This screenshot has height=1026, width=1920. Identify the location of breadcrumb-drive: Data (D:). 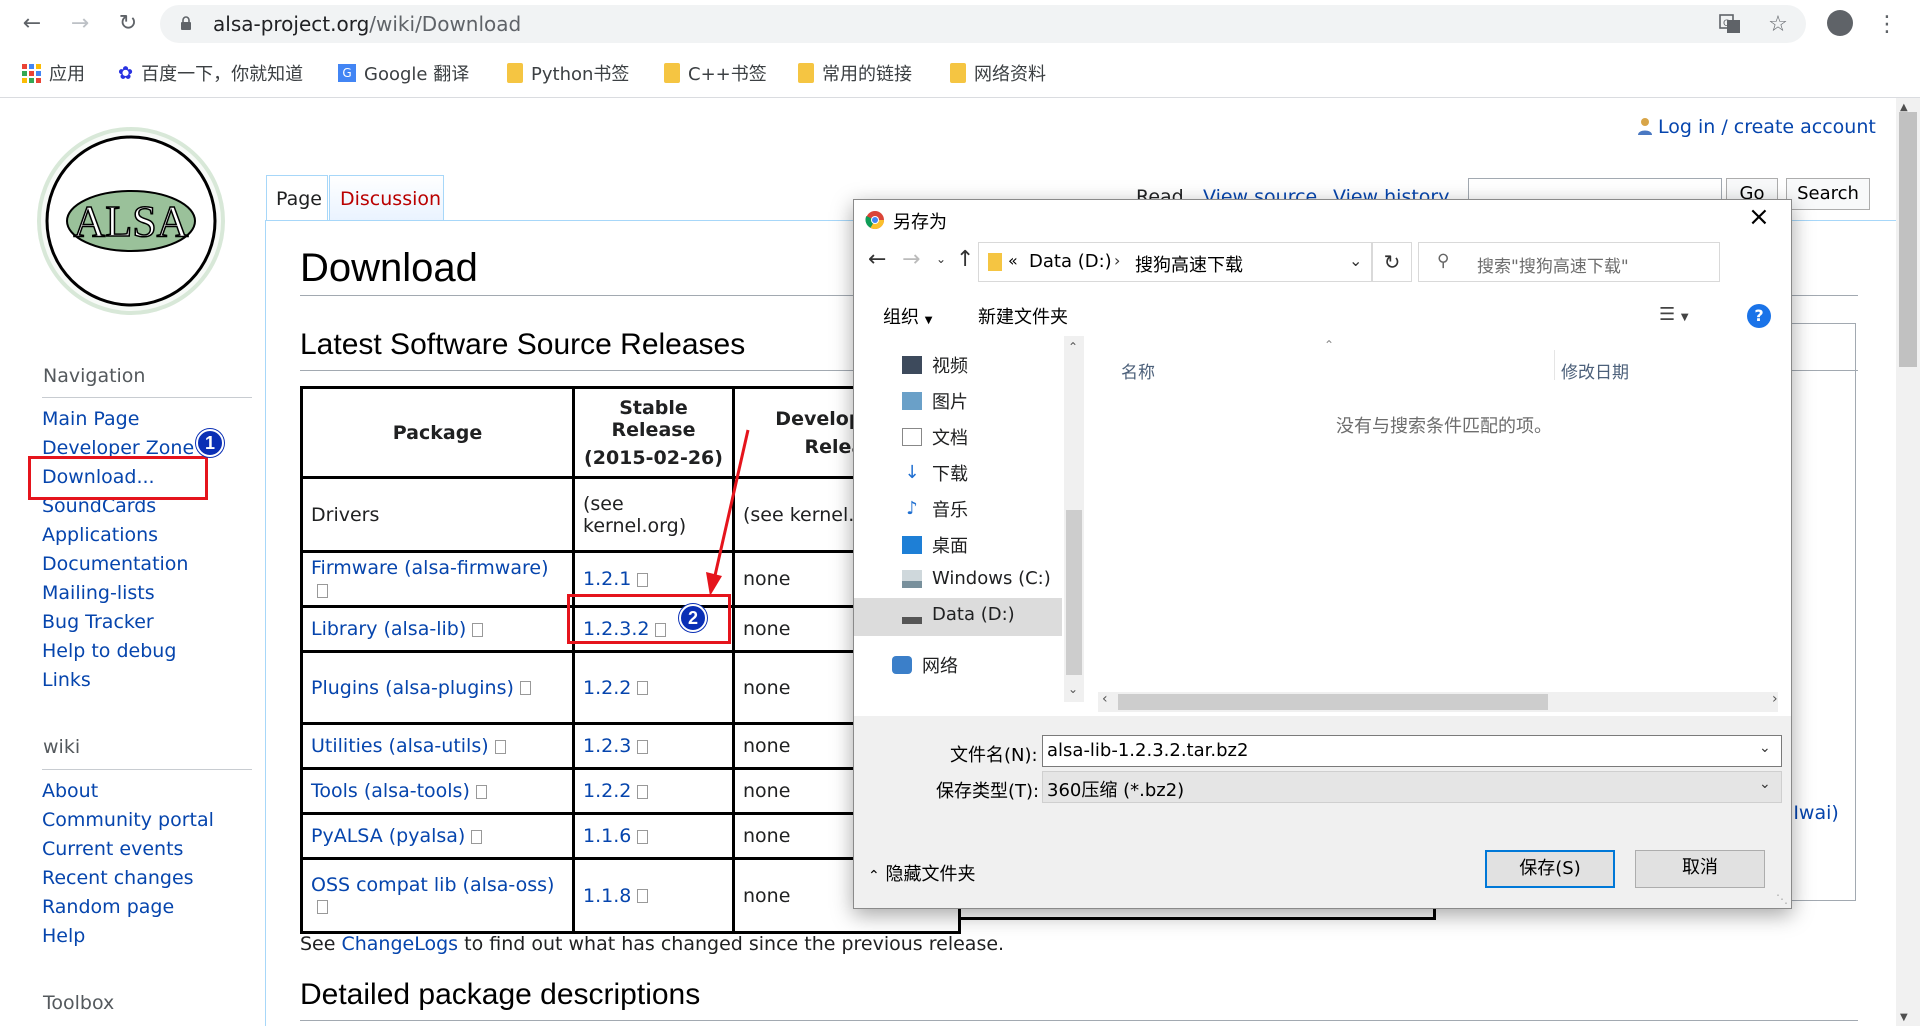
(1070, 261).